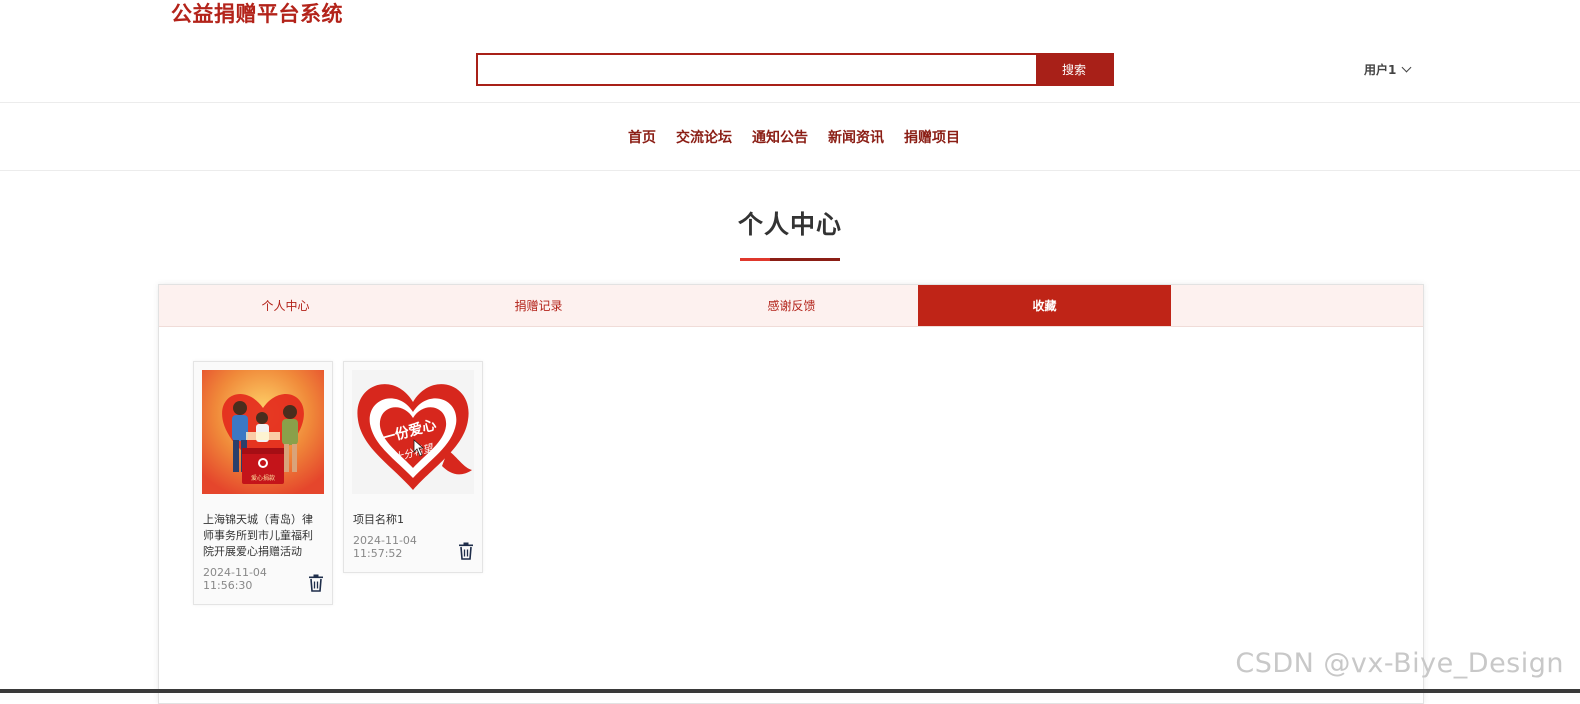  What do you see at coordinates (790, 223) in the screenshot?
I see `page-title: 个人中心` at bounding box center [790, 223].